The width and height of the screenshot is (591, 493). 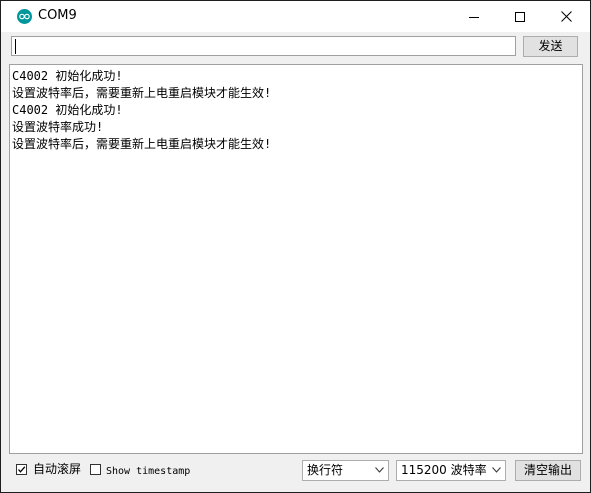 I want to click on maximize-icon, so click(x=520, y=16).